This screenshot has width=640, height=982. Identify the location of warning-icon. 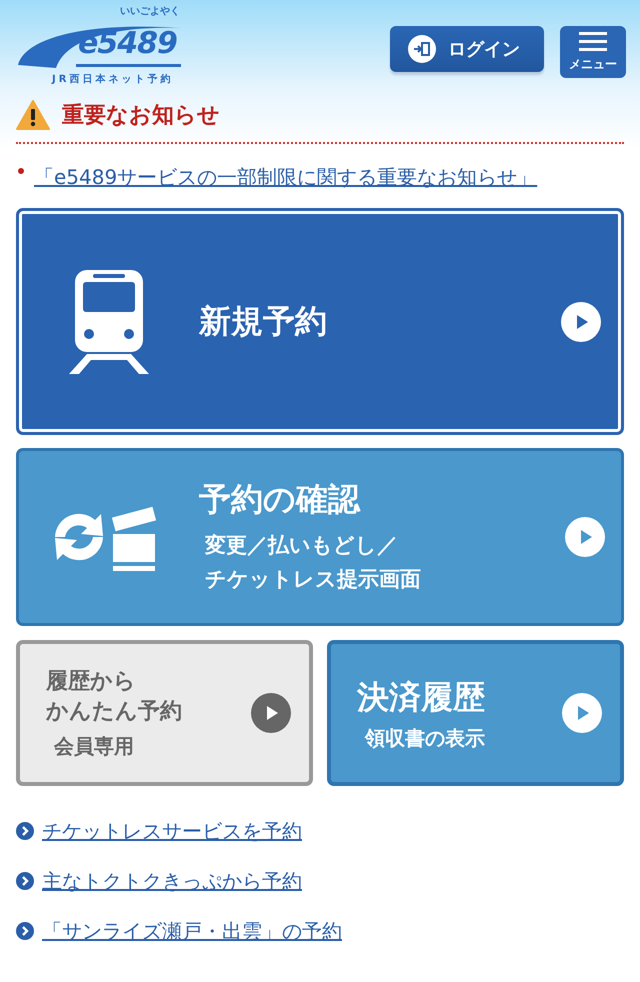
(33, 115).